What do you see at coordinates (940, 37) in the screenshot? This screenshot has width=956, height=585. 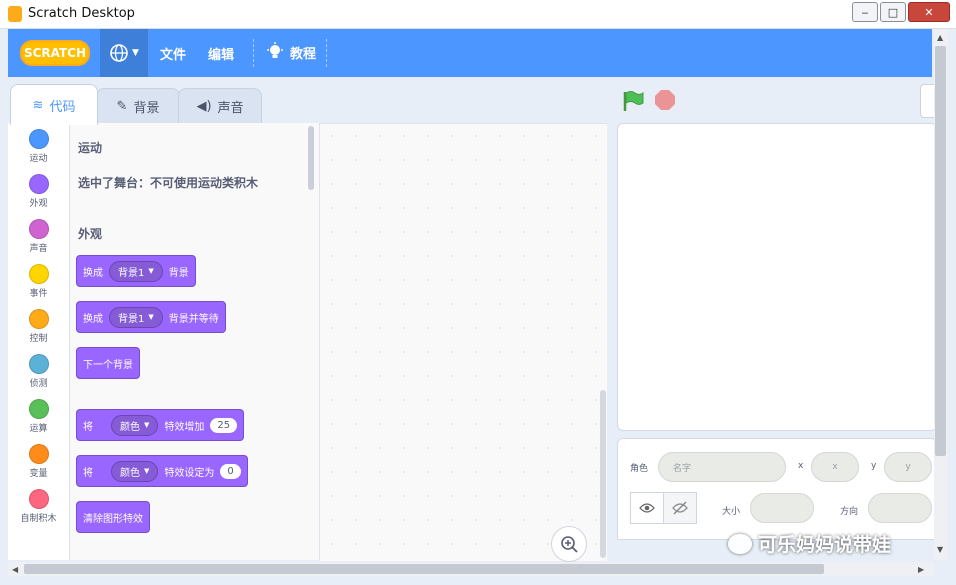 I see `scroll-up-icon: ▲` at bounding box center [940, 37].